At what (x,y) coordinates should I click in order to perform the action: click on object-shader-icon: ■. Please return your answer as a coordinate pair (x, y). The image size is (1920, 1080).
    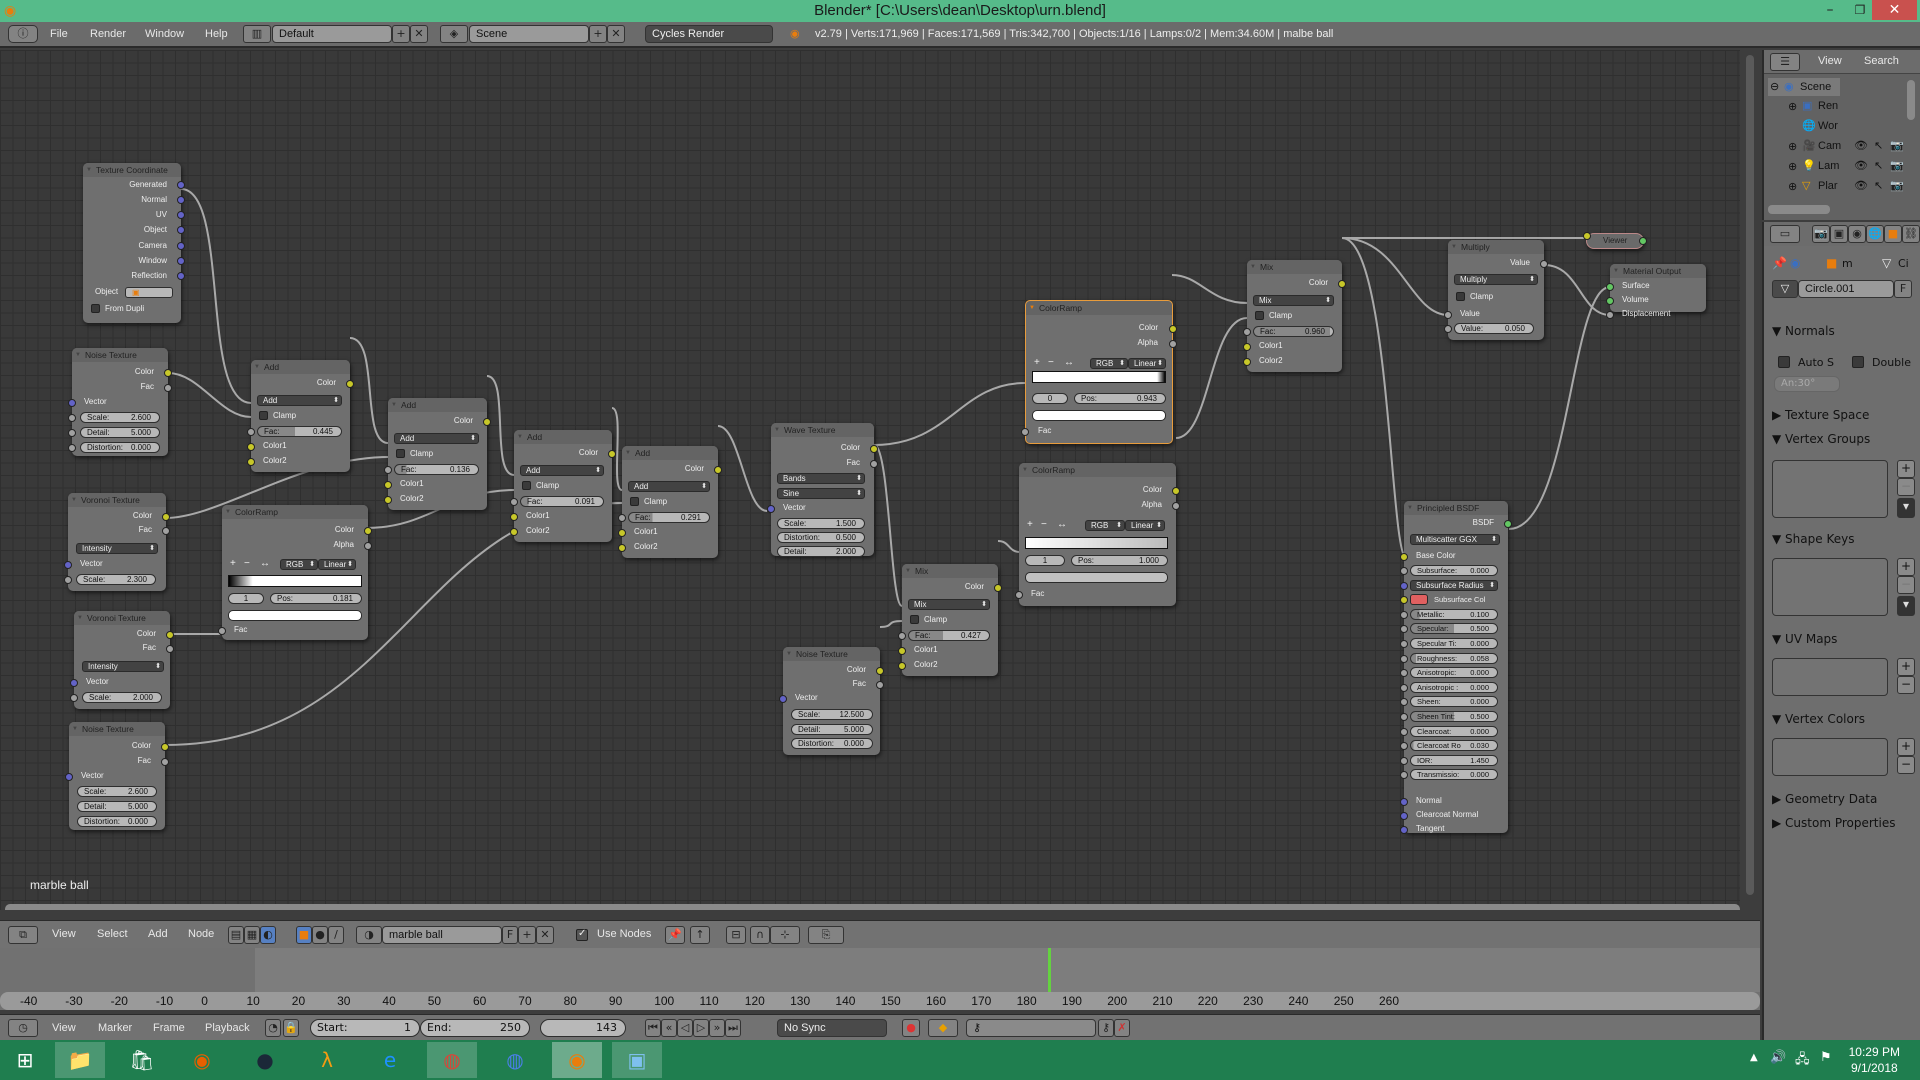
    Looking at the image, I should click on (304, 935).